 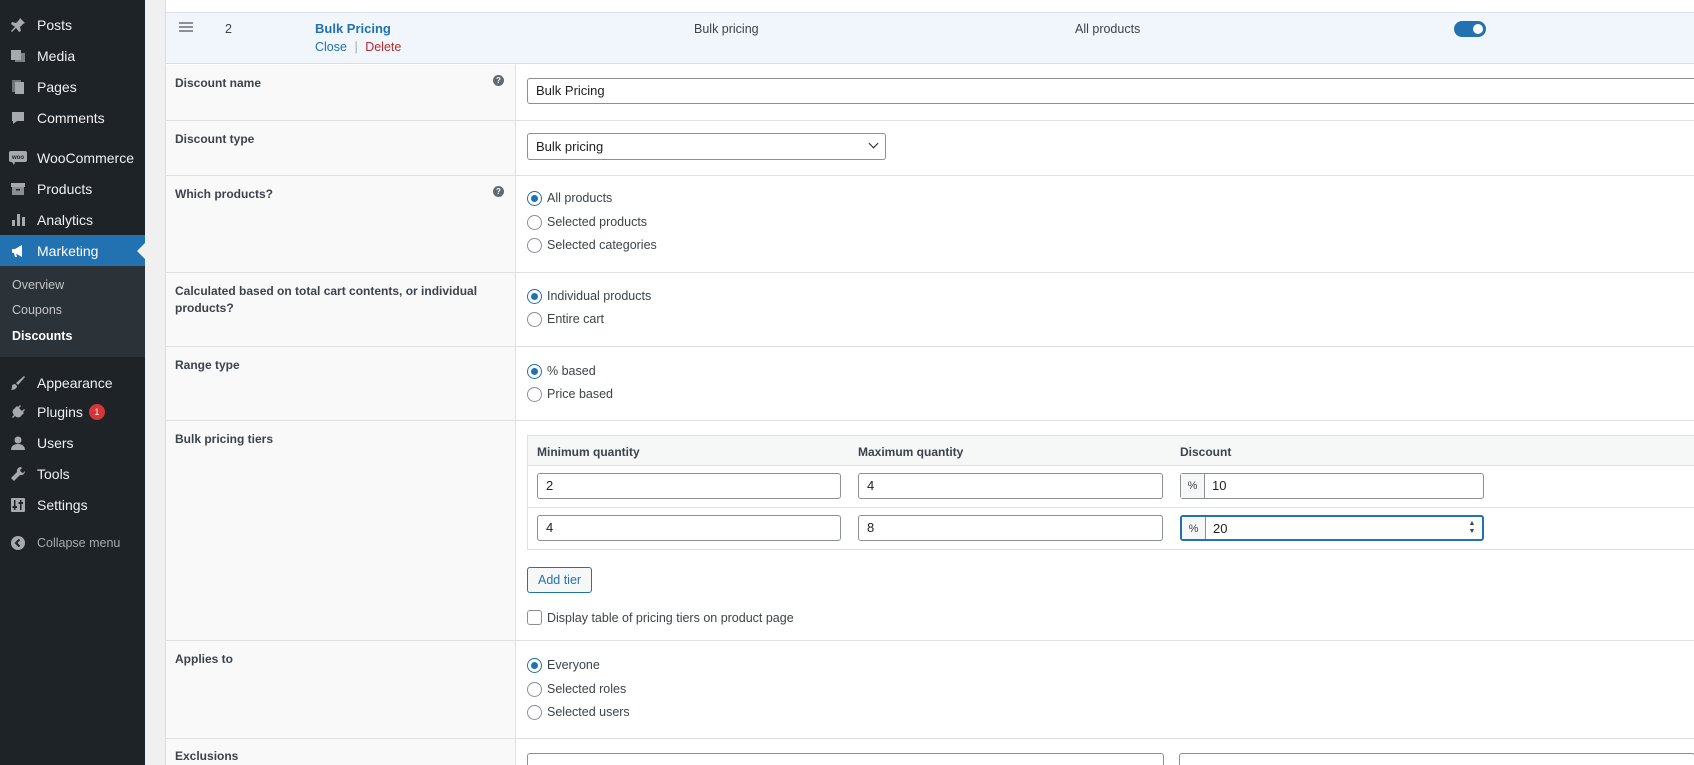 What do you see at coordinates (911, 452) in the screenshot?
I see `column-header-max: Maximum quantity` at bounding box center [911, 452].